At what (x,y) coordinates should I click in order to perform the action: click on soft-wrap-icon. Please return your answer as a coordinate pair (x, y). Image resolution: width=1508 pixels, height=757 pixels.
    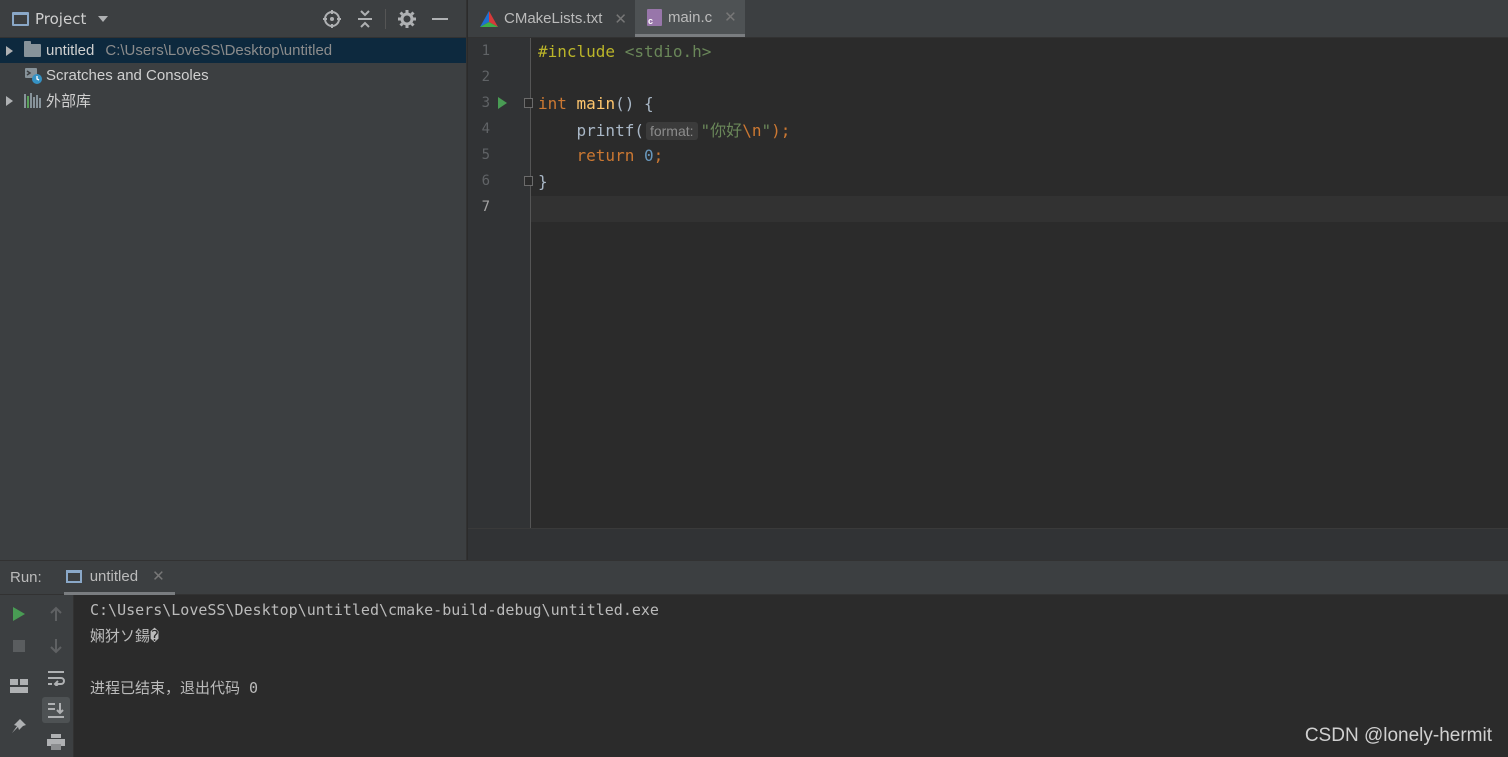
    Looking at the image, I should click on (56, 678).